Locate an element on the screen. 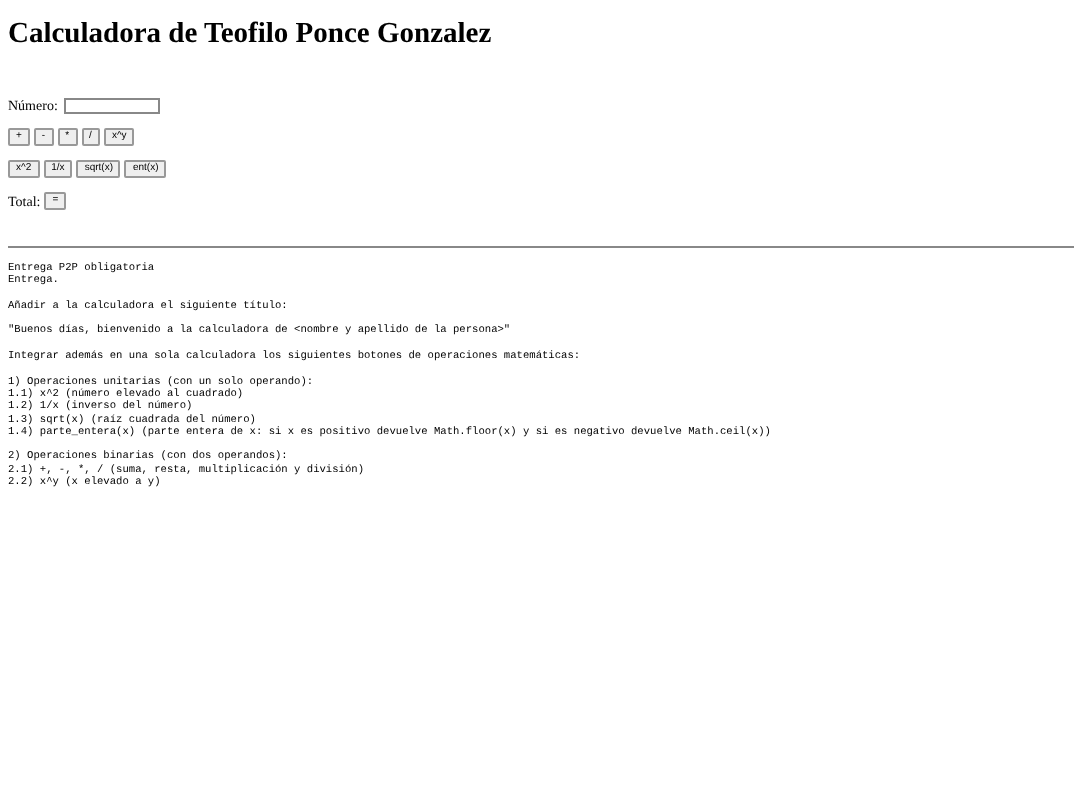 Image resolution: width=1080 pixels, height=810 pixels. number-input is located at coordinates (111, 105).